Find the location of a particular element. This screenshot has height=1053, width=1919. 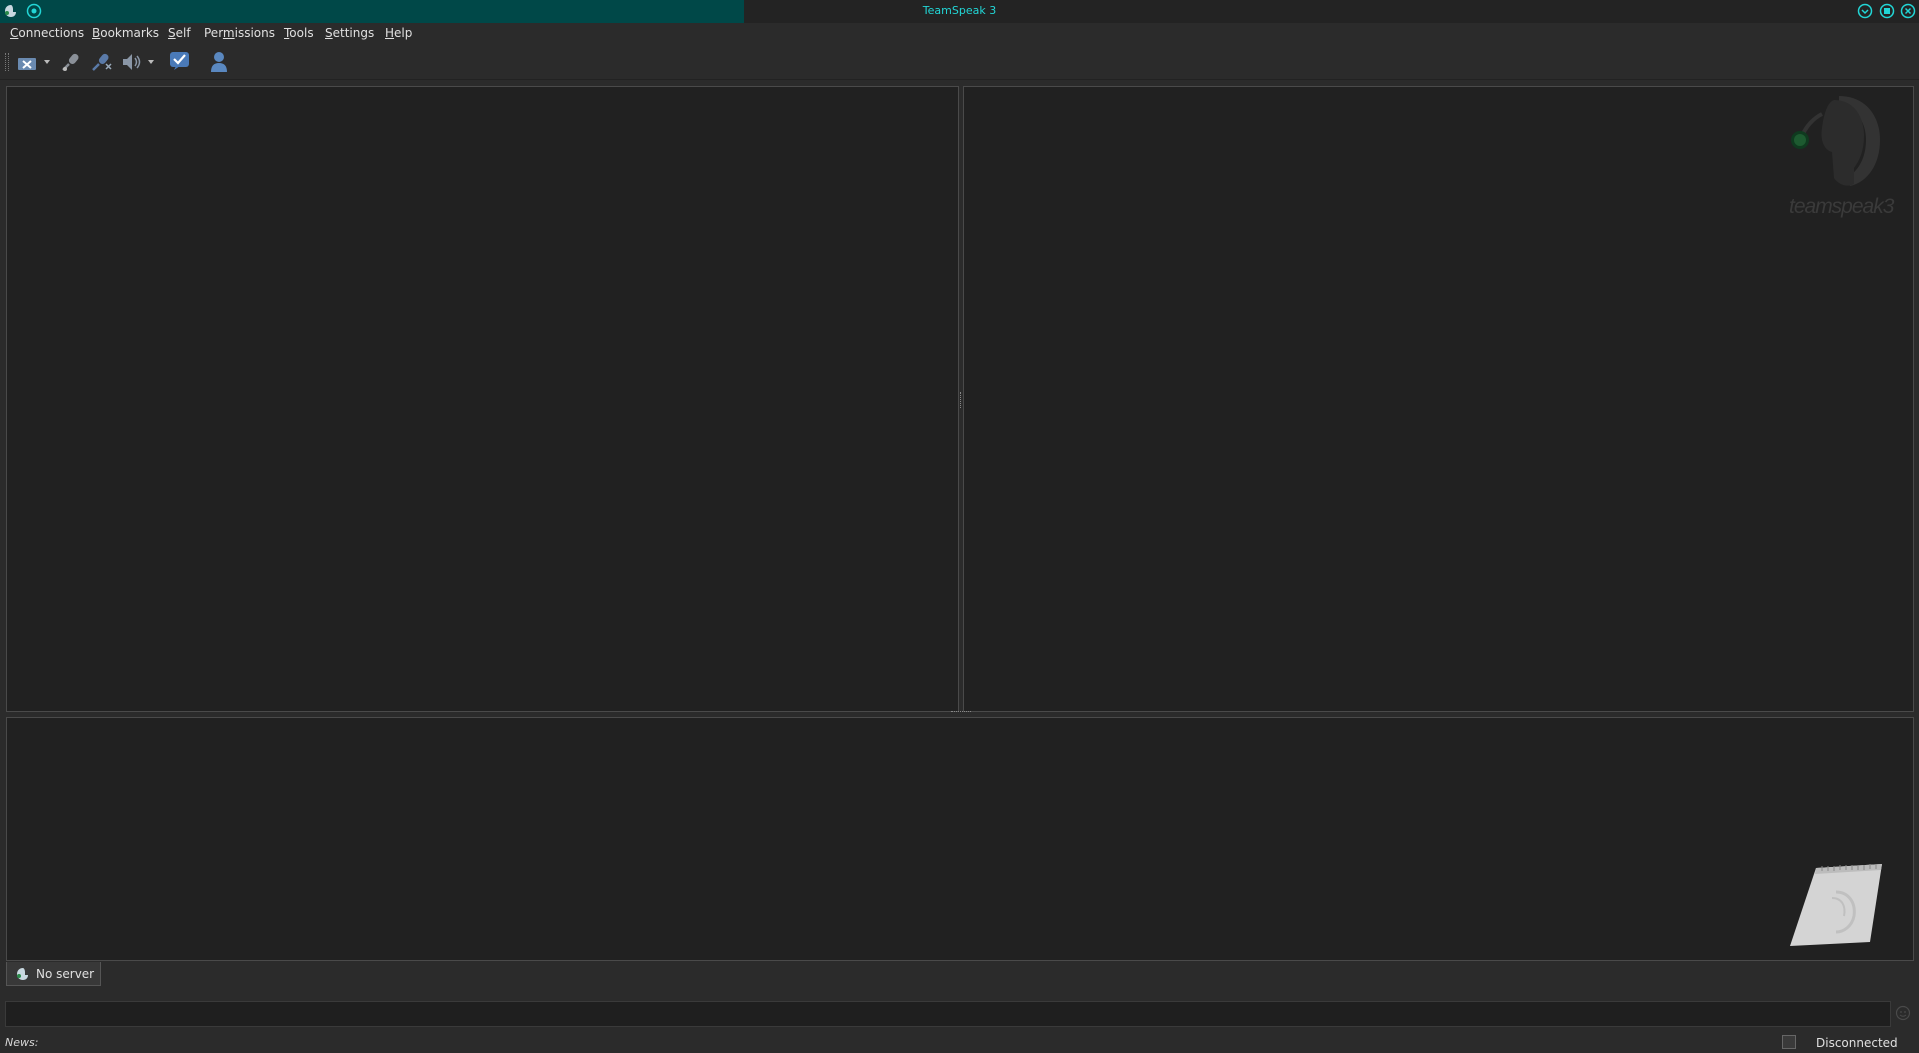

tab-no-server: No server is located at coordinates (53, 974).